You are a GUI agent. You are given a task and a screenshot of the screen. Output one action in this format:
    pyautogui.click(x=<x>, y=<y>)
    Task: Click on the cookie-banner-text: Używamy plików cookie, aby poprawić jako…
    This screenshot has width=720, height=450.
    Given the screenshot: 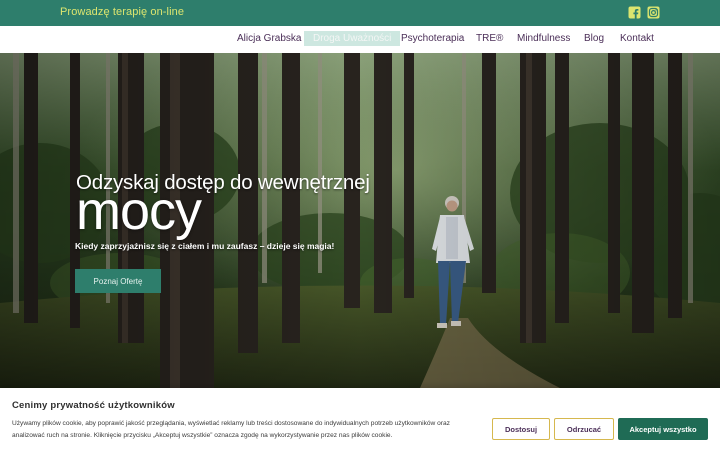 What is the action you would take?
    pyautogui.click(x=231, y=429)
    